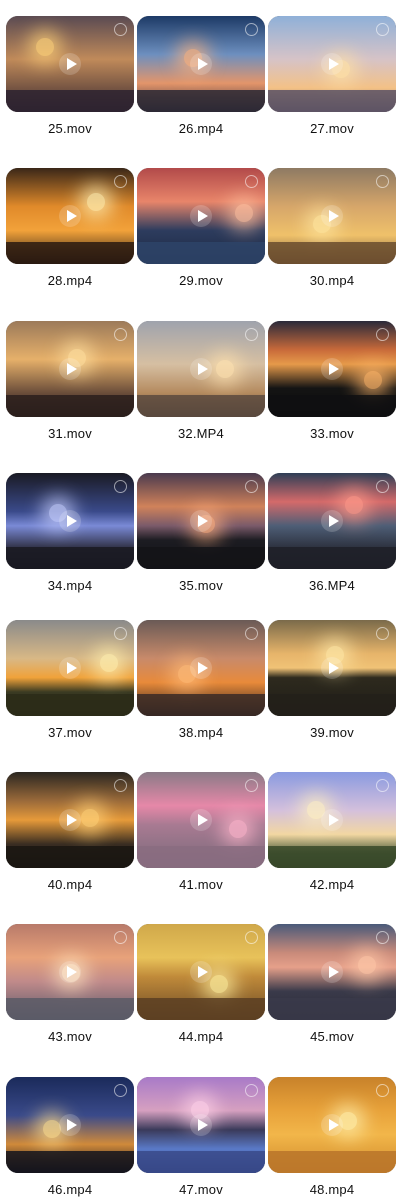 This screenshot has height=1200, width=402. I want to click on video-tile: 45.mov, so click(332, 984).